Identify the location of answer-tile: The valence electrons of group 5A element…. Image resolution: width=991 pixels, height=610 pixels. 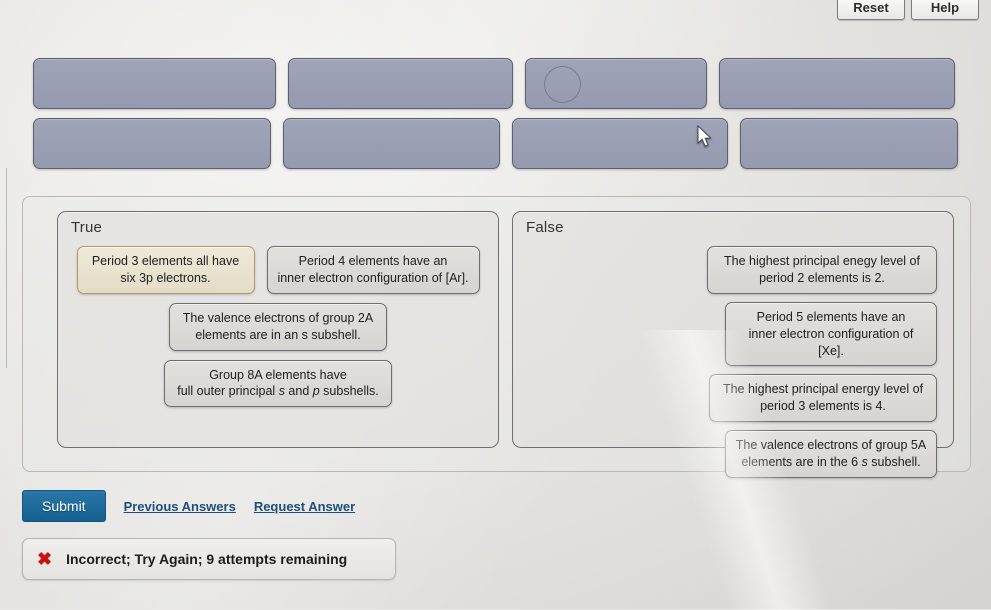
(831, 454).